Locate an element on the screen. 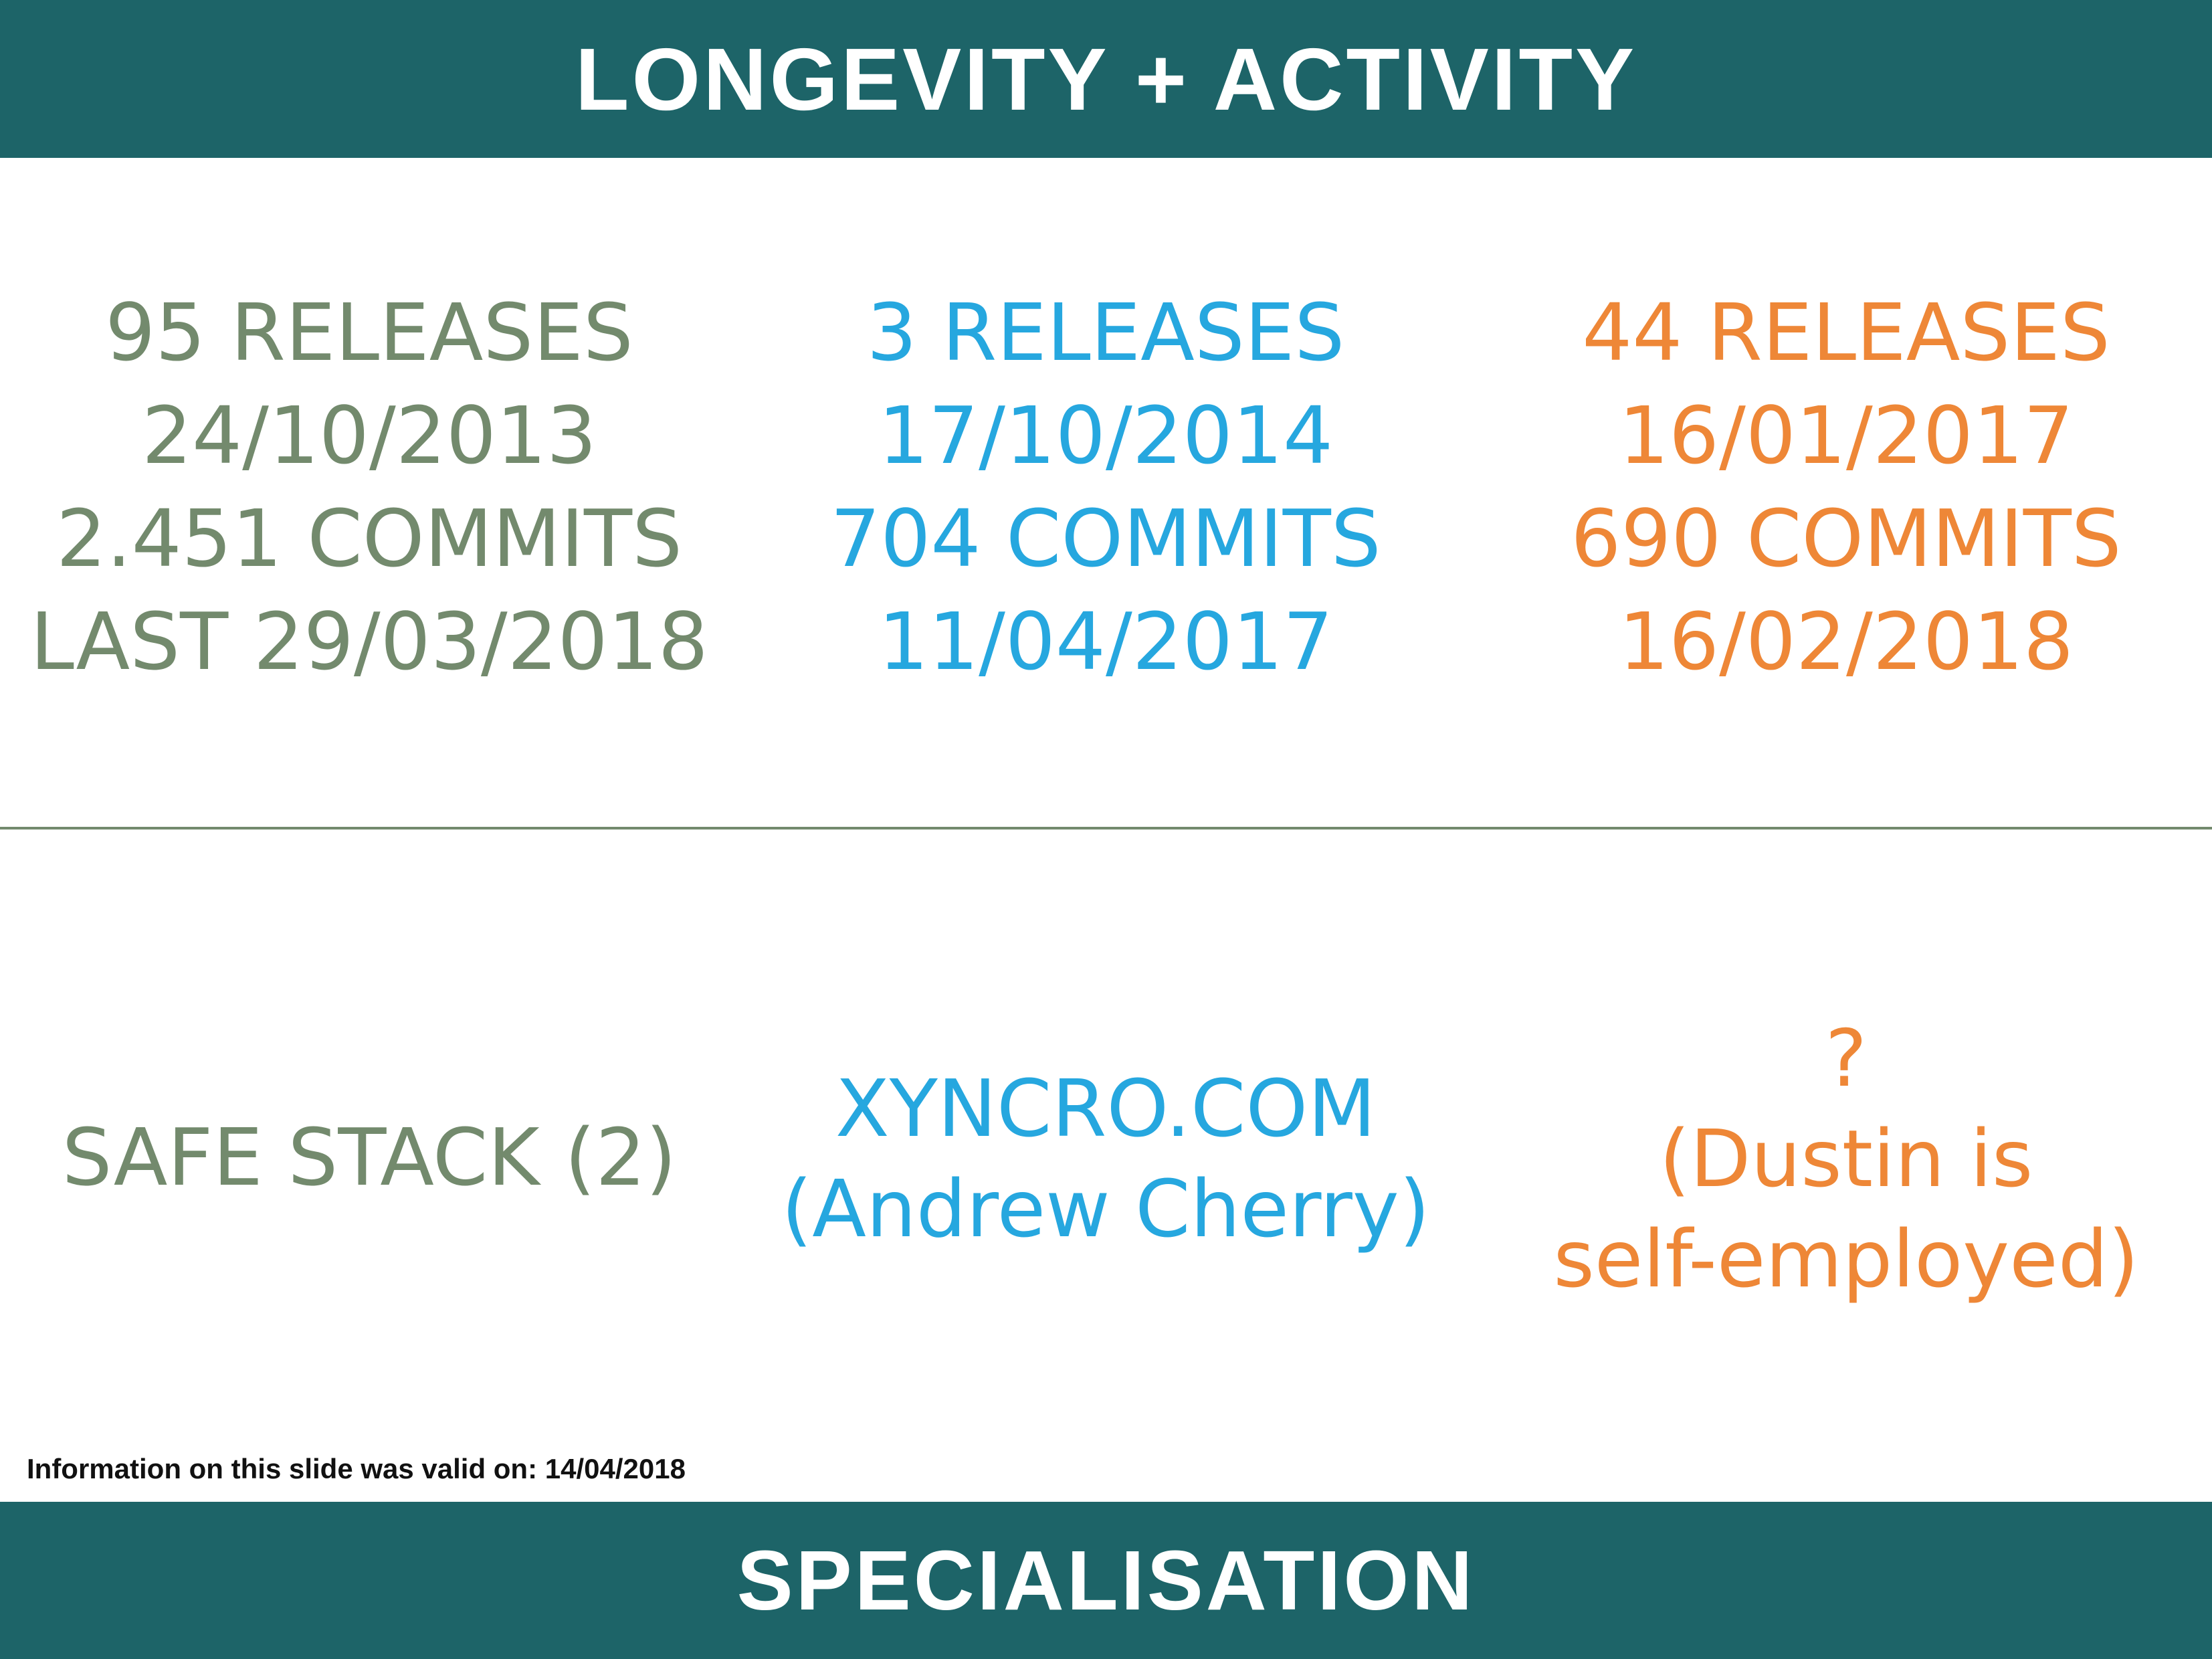 This screenshot has width=2212, height=1659. first-release-date: 24/10/2013 is located at coordinates (369, 435).